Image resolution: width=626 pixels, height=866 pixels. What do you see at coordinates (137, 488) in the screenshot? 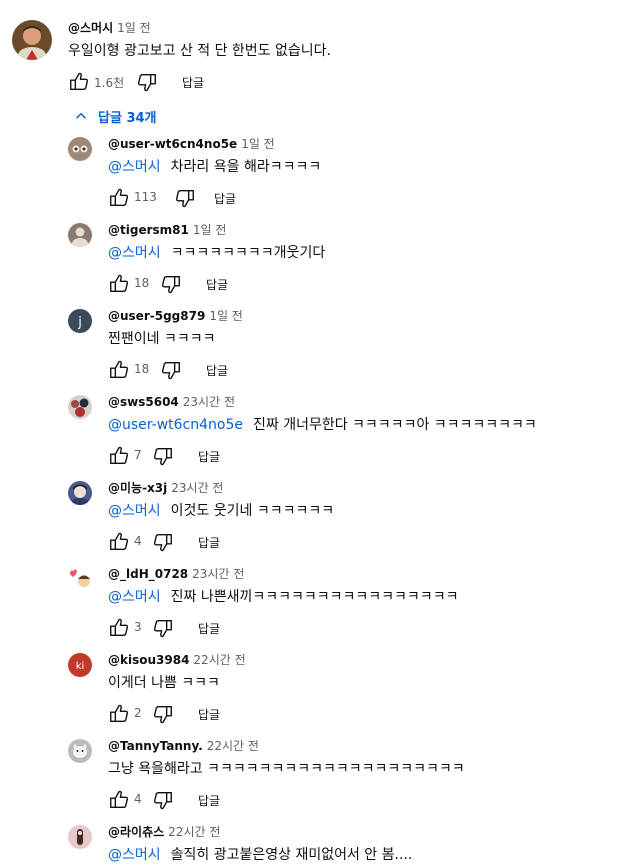
I see `reply-author: @미능-x3j` at bounding box center [137, 488].